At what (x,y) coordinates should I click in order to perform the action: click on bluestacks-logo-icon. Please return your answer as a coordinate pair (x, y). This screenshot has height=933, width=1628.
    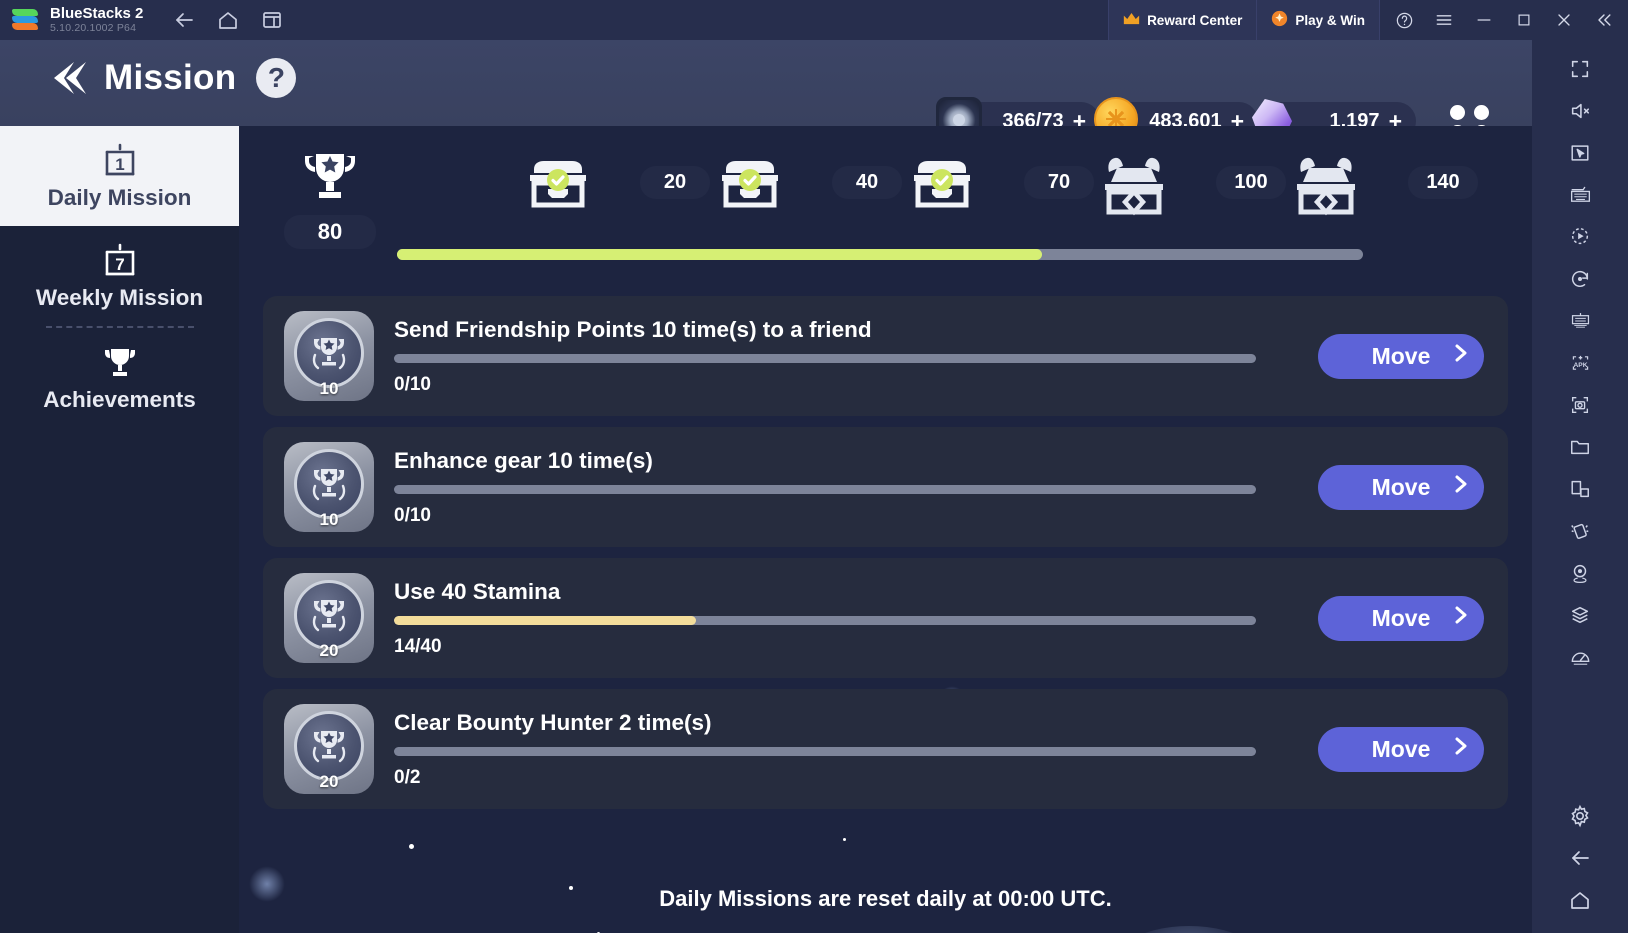
    Looking at the image, I should click on (25, 20).